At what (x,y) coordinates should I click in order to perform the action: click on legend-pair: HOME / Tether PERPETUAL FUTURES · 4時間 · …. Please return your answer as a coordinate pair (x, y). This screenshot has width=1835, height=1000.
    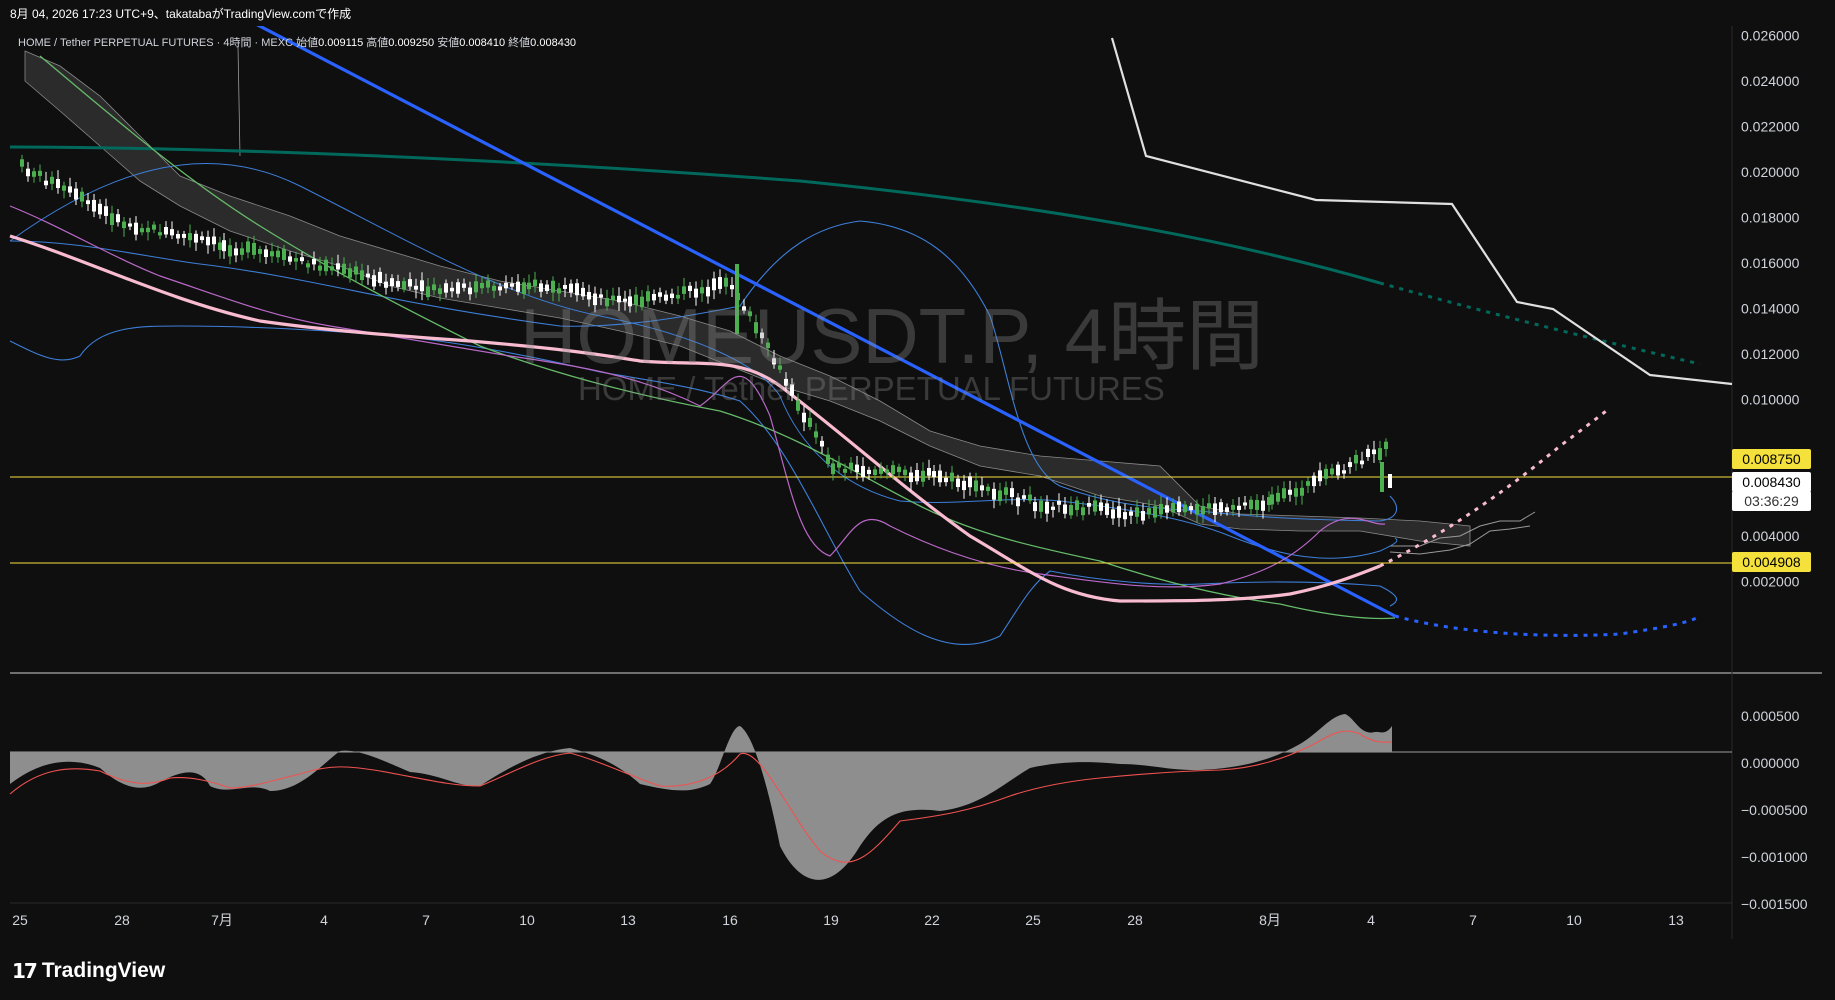
    Looking at the image, I should click on (156, 43).